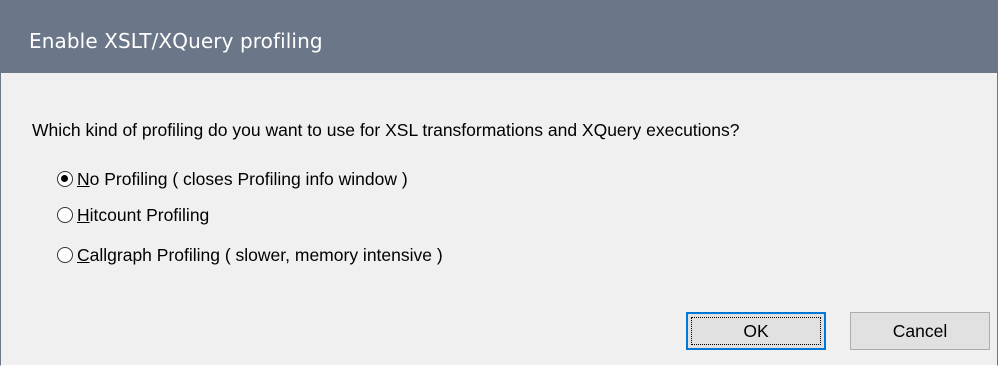  I want to click on focus-rectangle, so click(756, 331).